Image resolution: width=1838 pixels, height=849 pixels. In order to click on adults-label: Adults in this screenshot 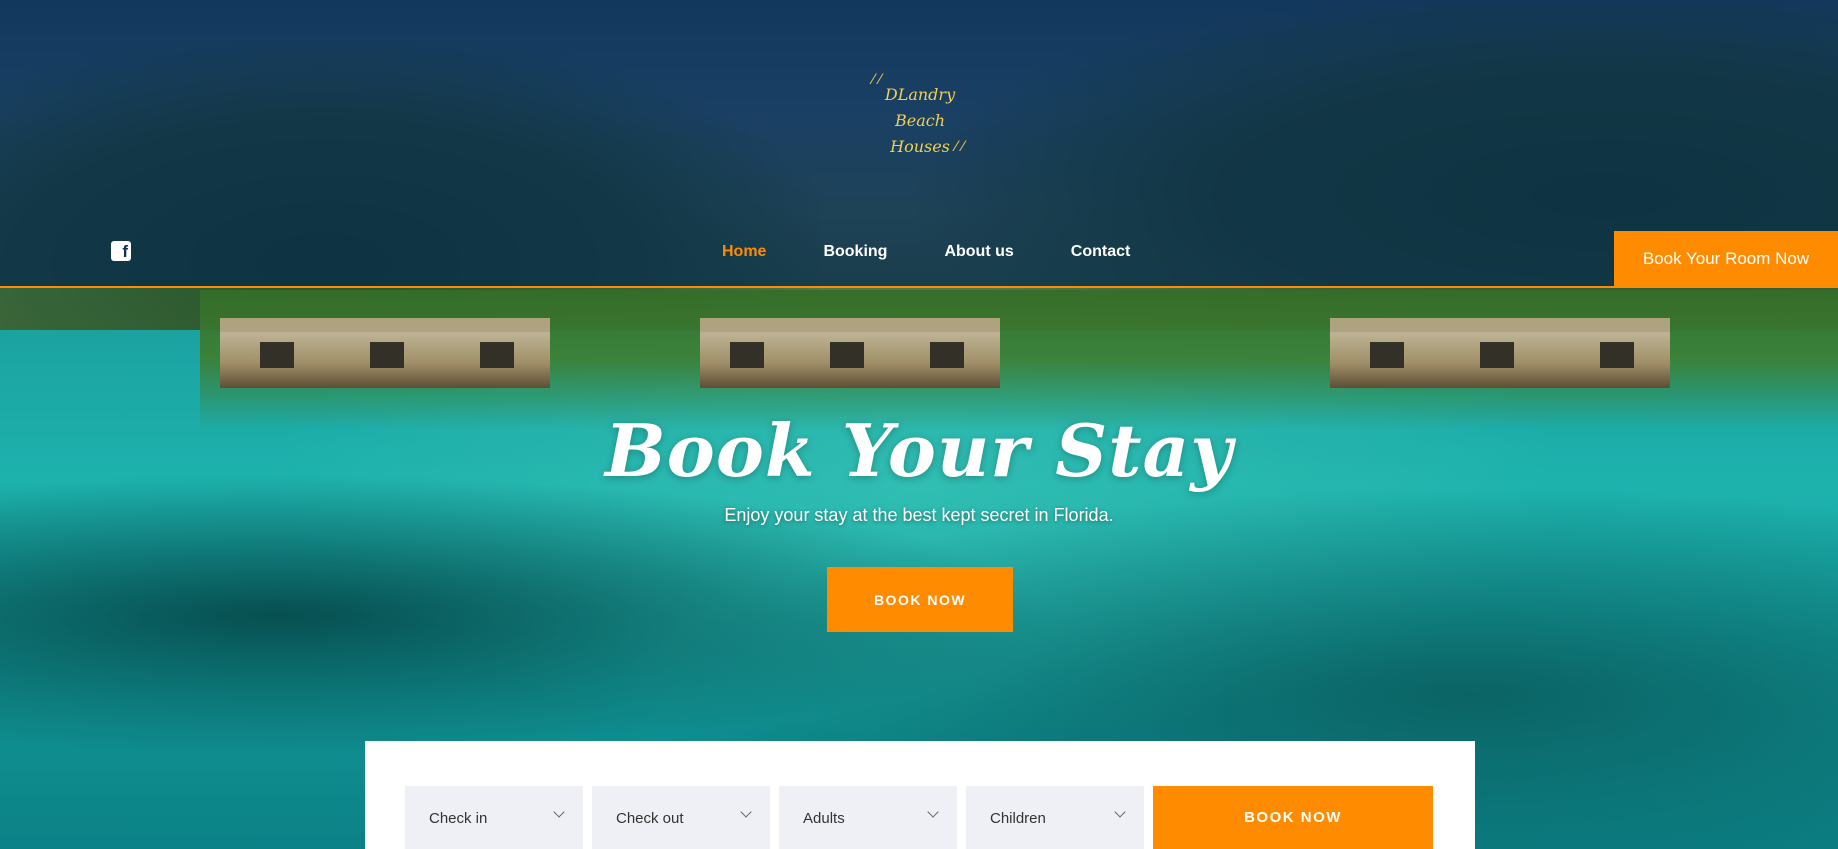, I will do `click(824, 818)`.